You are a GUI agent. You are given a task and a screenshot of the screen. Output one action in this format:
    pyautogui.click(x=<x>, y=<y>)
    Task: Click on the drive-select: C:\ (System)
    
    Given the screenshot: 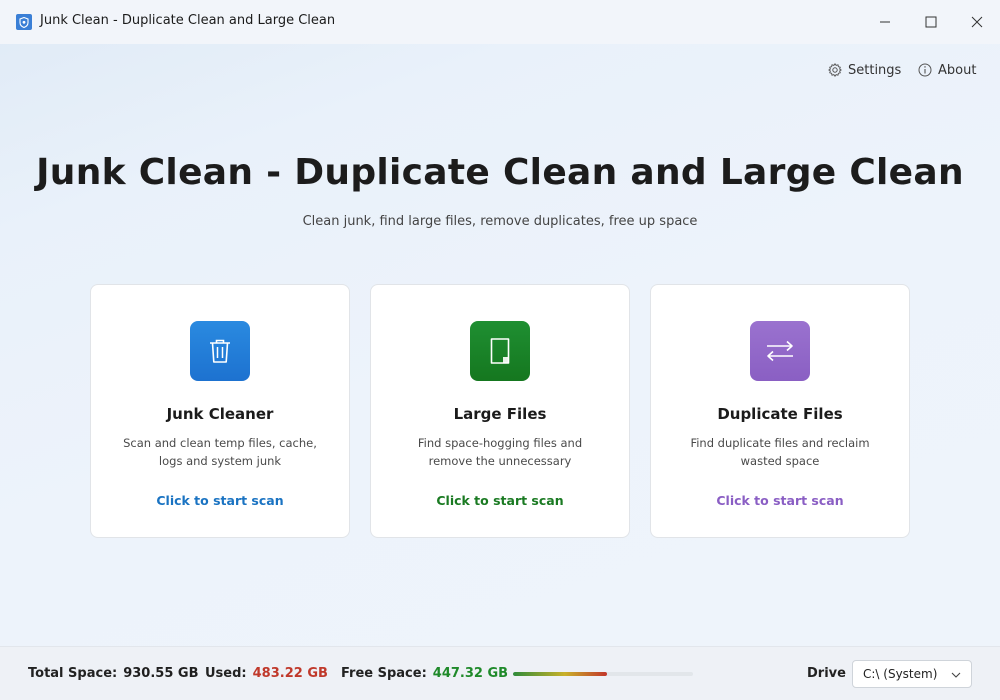 What is the action you would take?
    pyautogui.click(x=912, y=674)
    